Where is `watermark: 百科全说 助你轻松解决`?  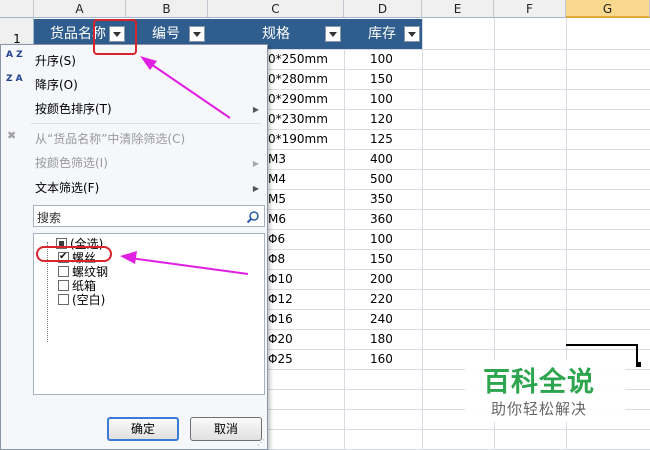
watermark: 百科全说 助你轻松解决 is located at coordinates (545, 391).